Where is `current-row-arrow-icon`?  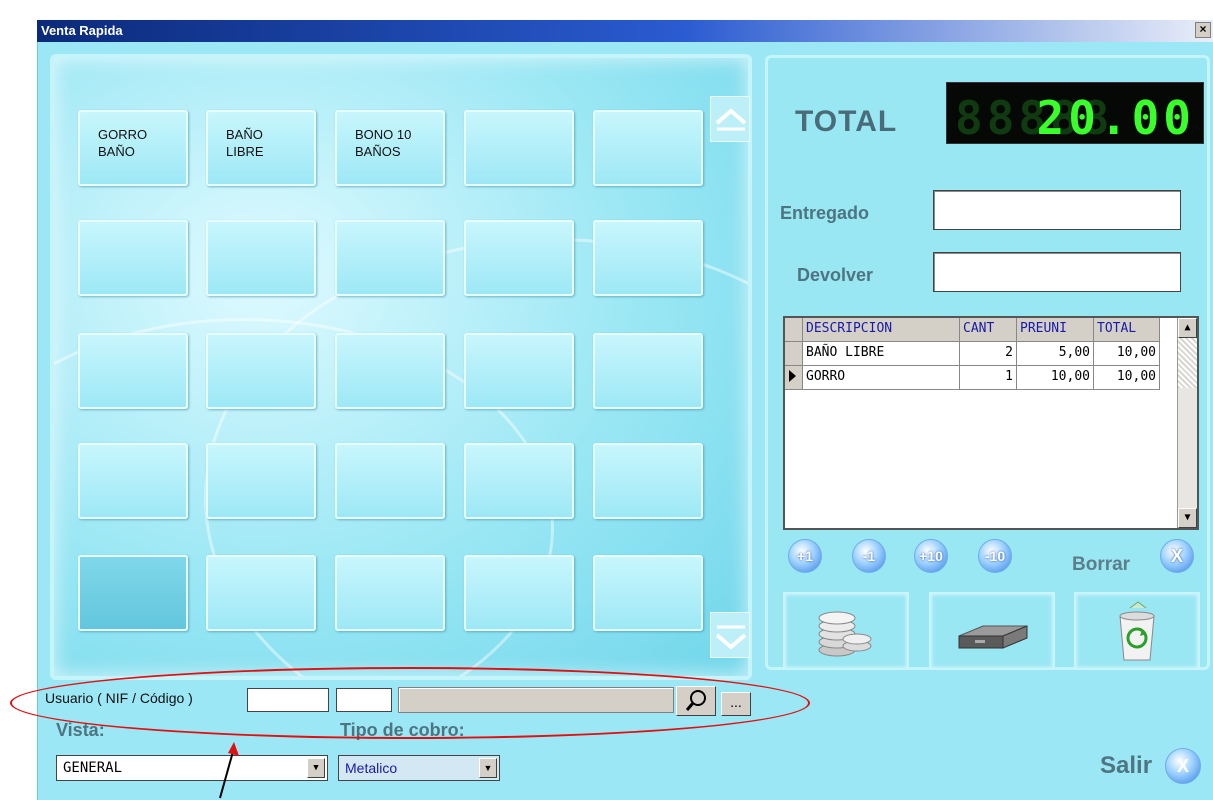 current-row-arrow-icon is located at coordinates (792, 376).